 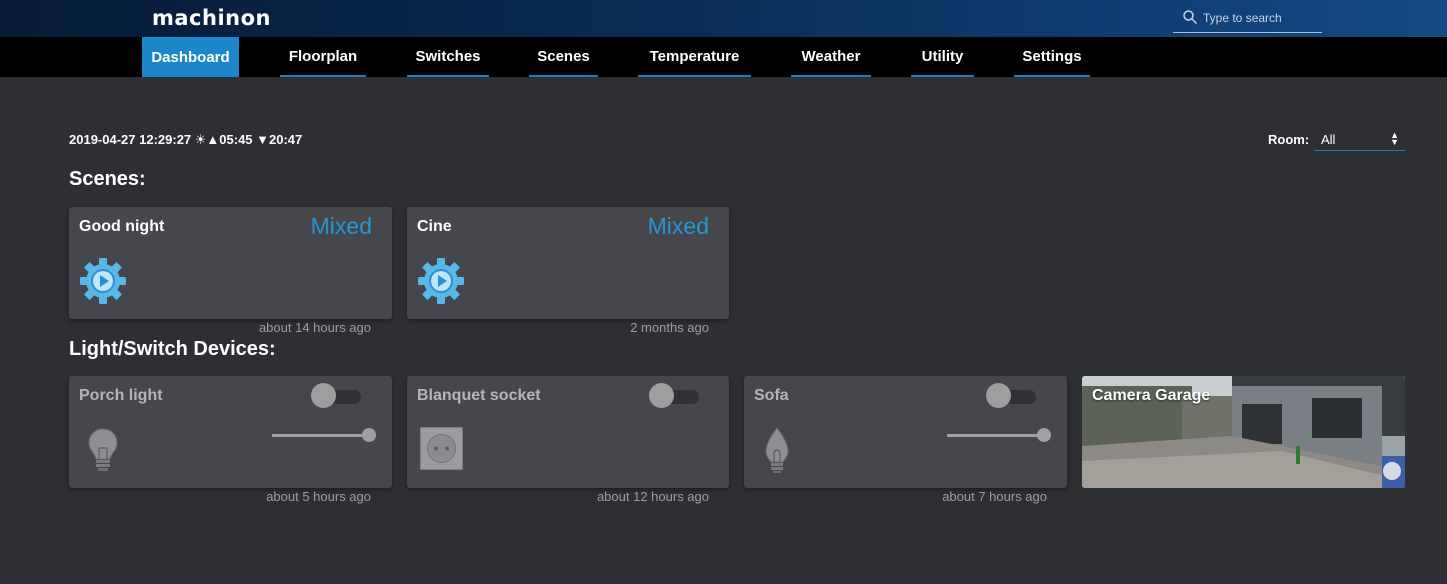 I want to click on select-arrows-icon: ▲ ▼, so click(x=1394, y=138).